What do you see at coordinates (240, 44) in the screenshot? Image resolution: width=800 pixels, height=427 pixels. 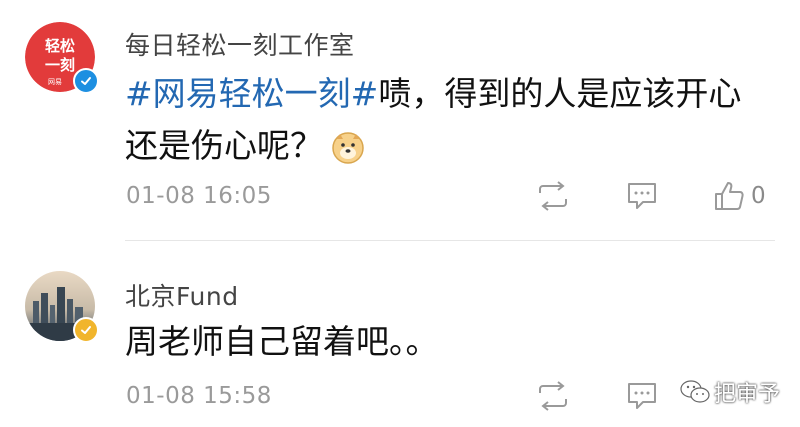 I see `username: 每日轻松一刻工作室` at bounding box center [240, 44].